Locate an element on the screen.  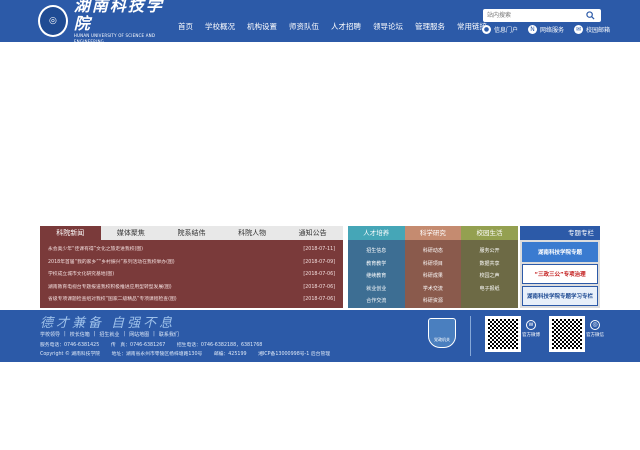
nav-home: 首页 is located at coordinates (185, 27).